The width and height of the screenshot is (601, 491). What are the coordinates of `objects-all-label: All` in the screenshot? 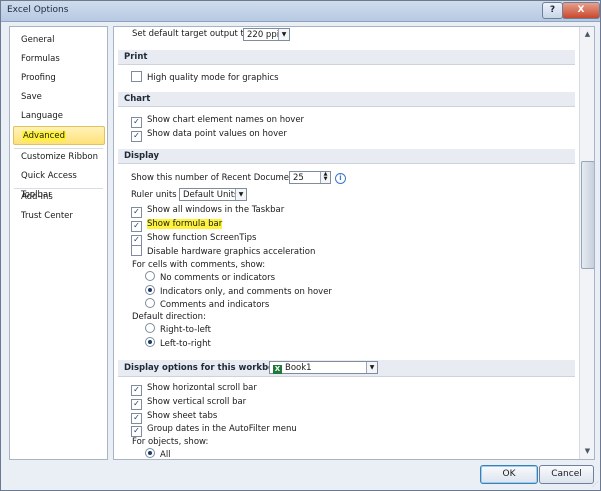 It's located at (165, 455).